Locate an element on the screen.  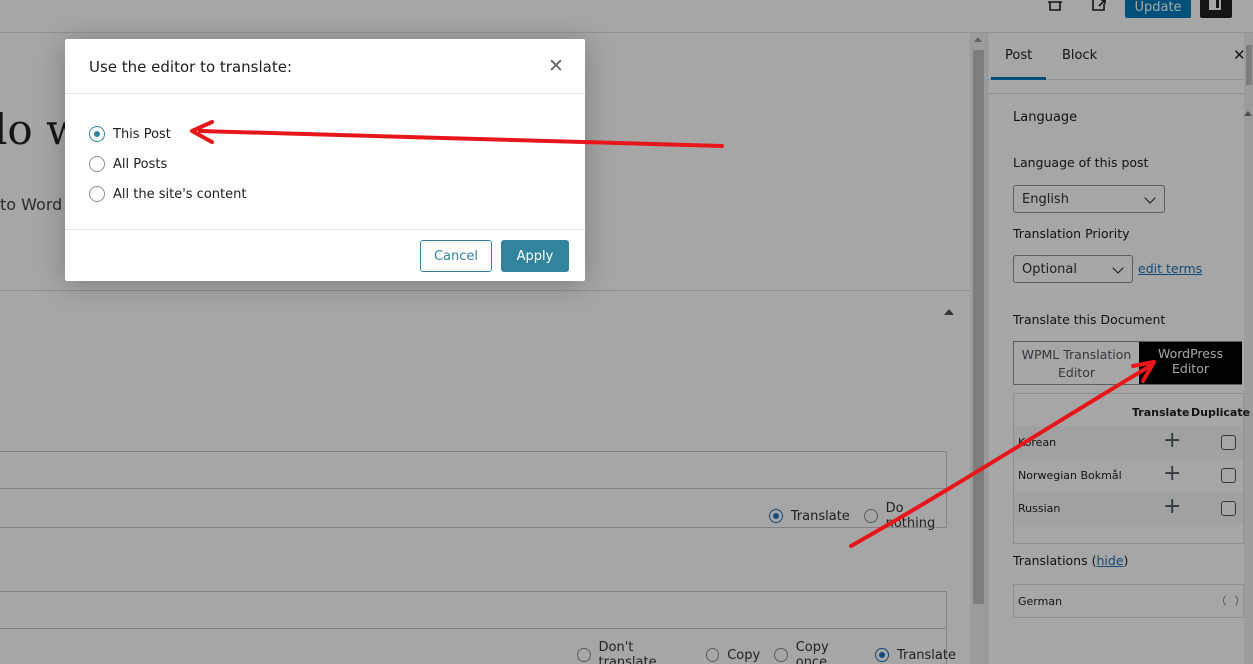
dialog-title: Use the editor to translate: is located at coordinates (190, 67).